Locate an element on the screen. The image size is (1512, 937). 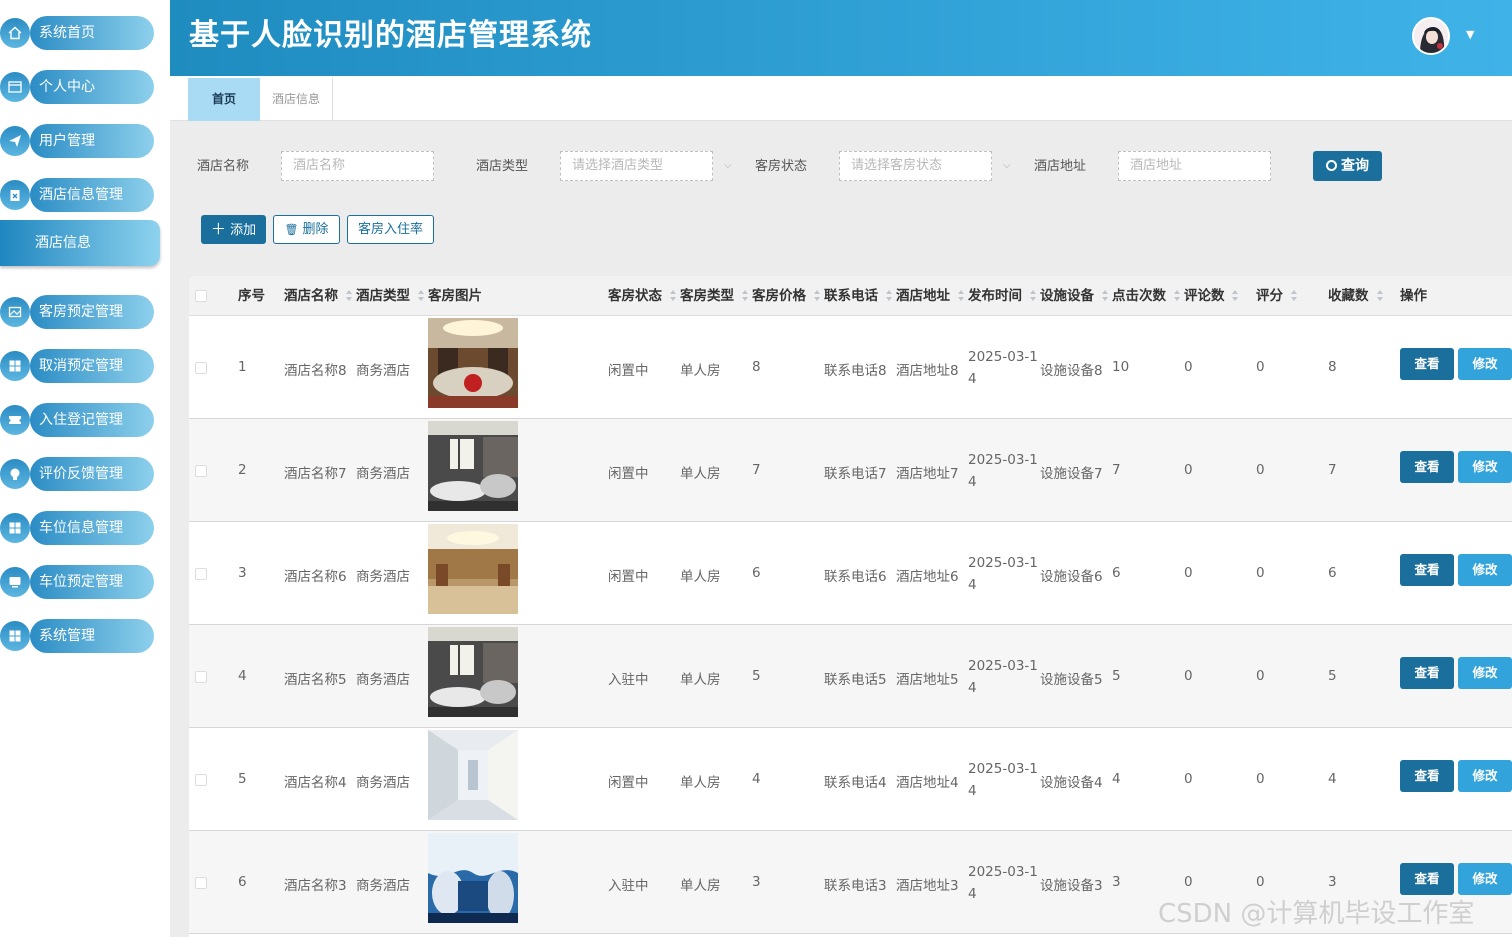
search-button: 查询 is located at coordinates (1347, 166).